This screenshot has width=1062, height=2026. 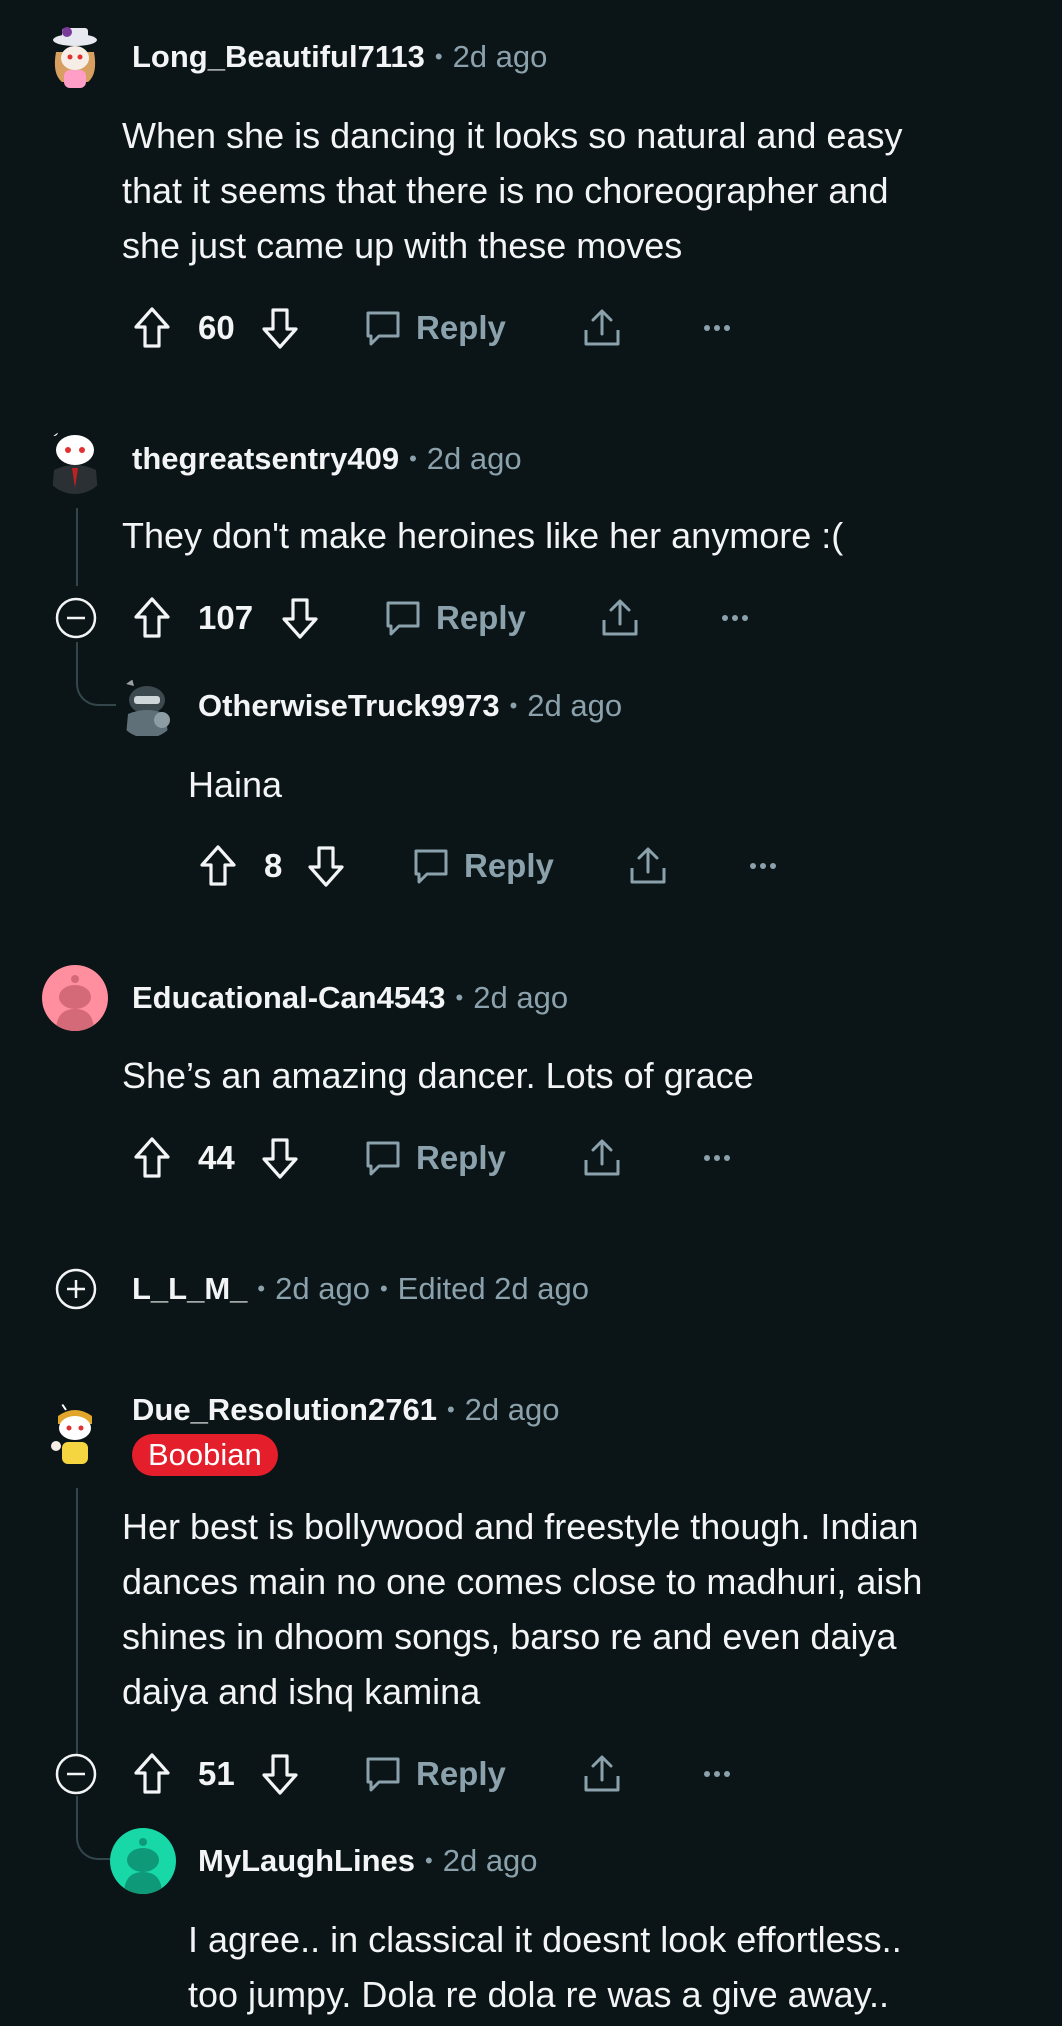 I want to click on comment-meta: OtherwiseTruck9973 • 2d ago, so click(x=410, y=706).